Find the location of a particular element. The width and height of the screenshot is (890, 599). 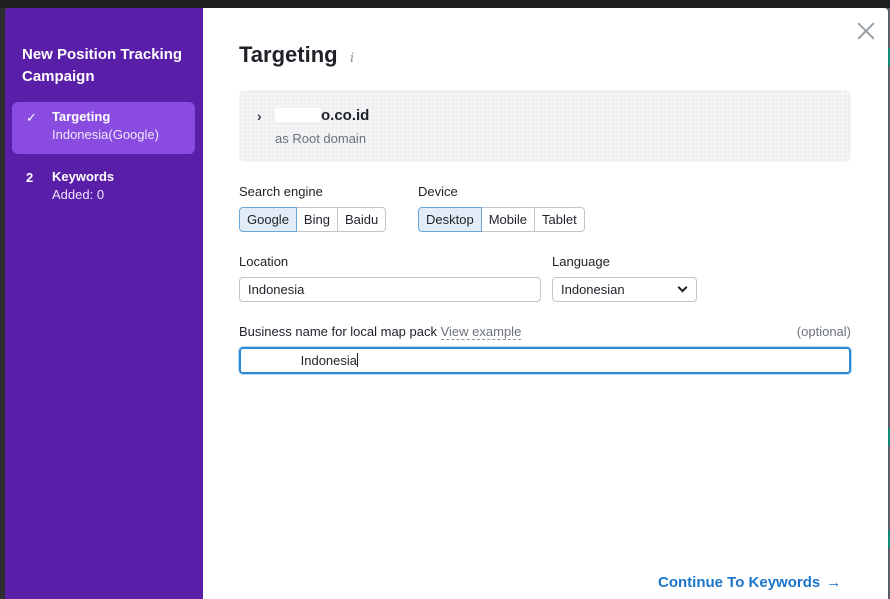

step-subtitle: Added: 0 is located at coordinates (78, 194).